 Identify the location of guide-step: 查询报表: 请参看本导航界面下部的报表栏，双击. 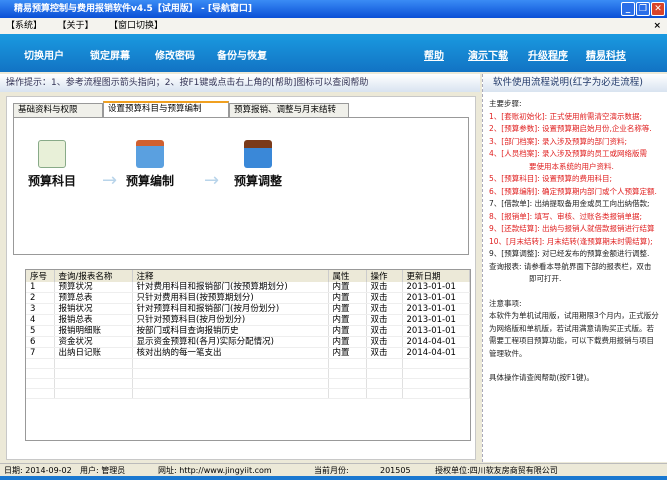
(570, 266).